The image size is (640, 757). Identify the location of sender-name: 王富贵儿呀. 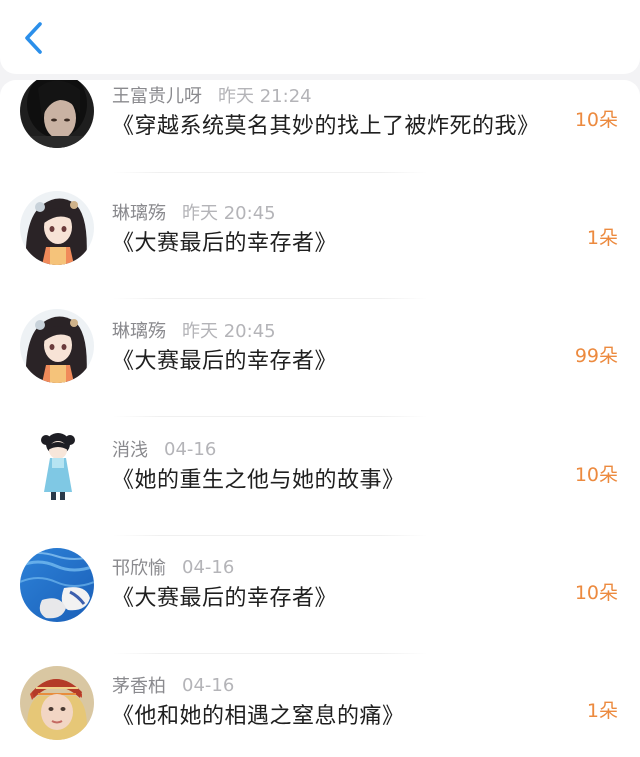
(157, 95).